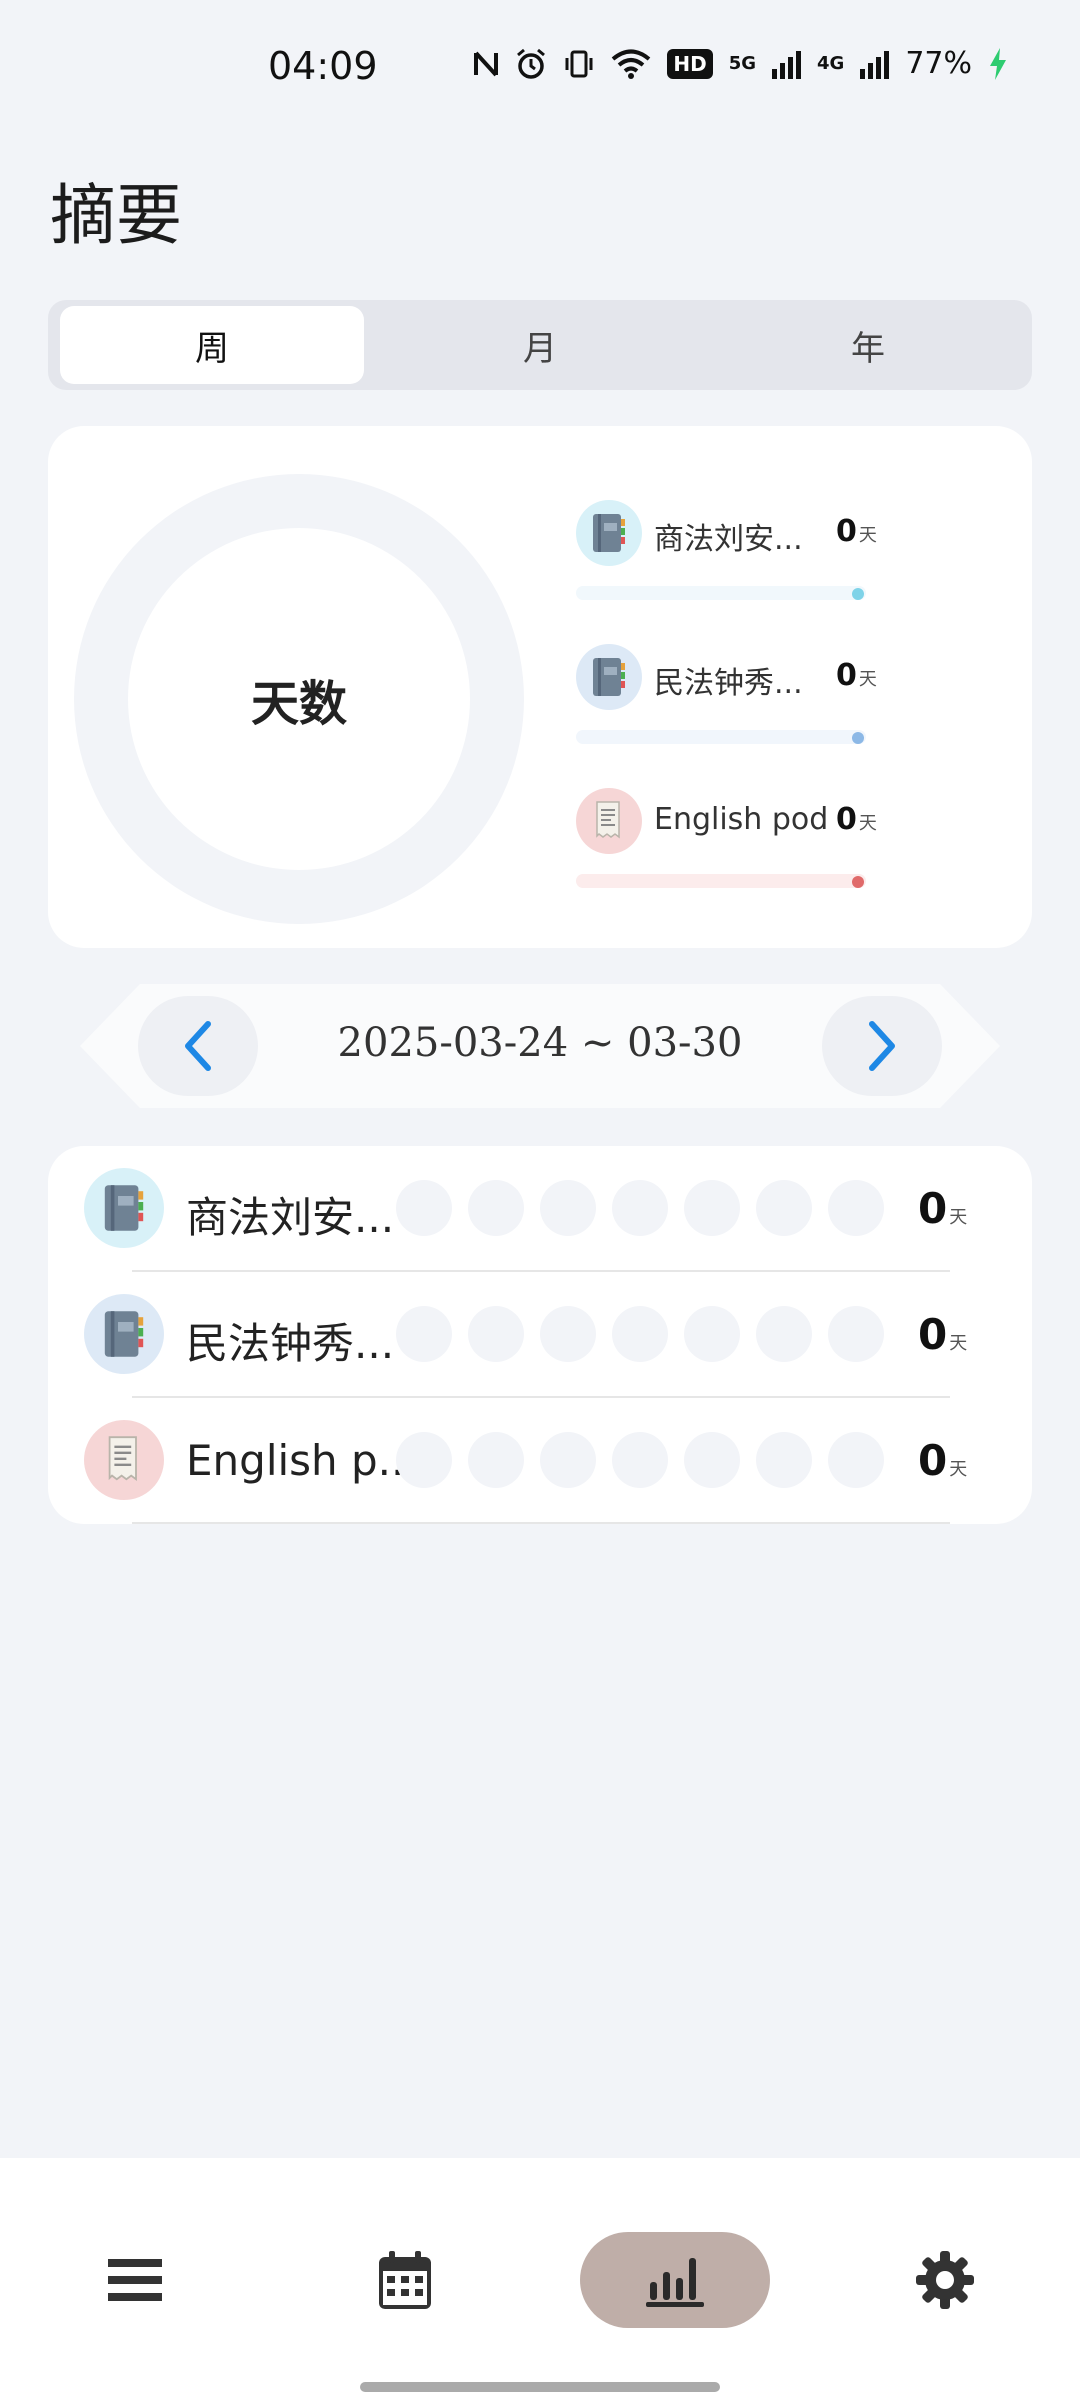 This screenshot has width=1080, height=2400. I want to click on network-5g-label: 5G, so click(742, 63).